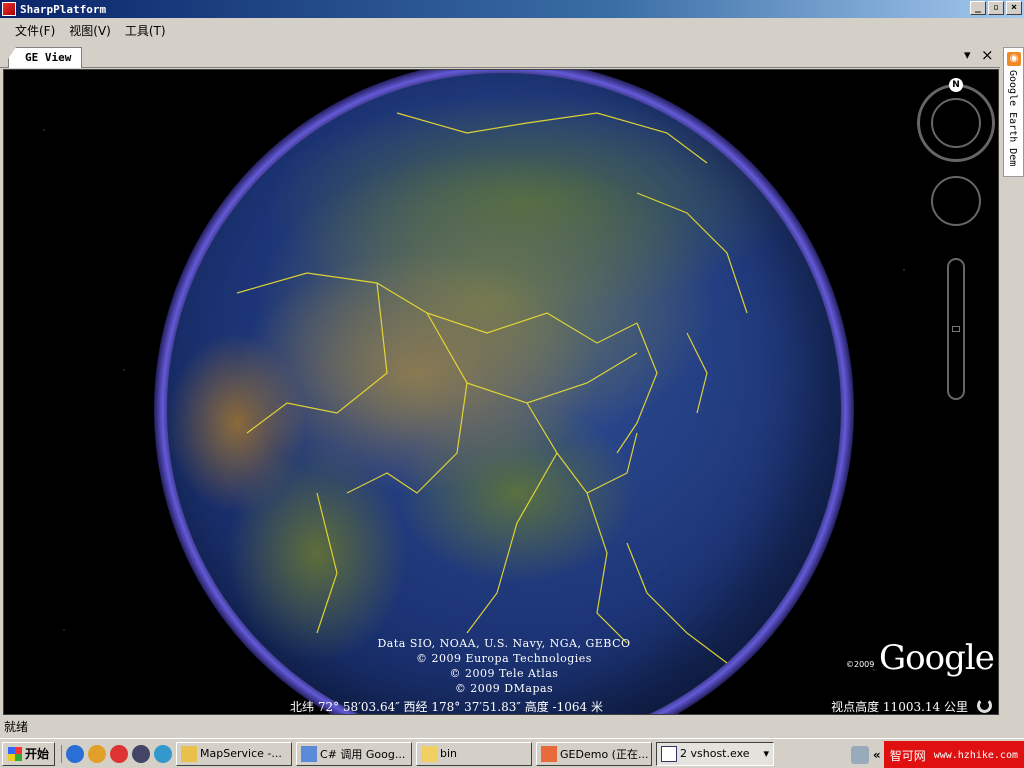 This screenshot has width=1024, height=768. What do you see at coordinates (956, 85) in the screenshot?
I see `north-indicator-icon: N` at bounding box center [956, 85].